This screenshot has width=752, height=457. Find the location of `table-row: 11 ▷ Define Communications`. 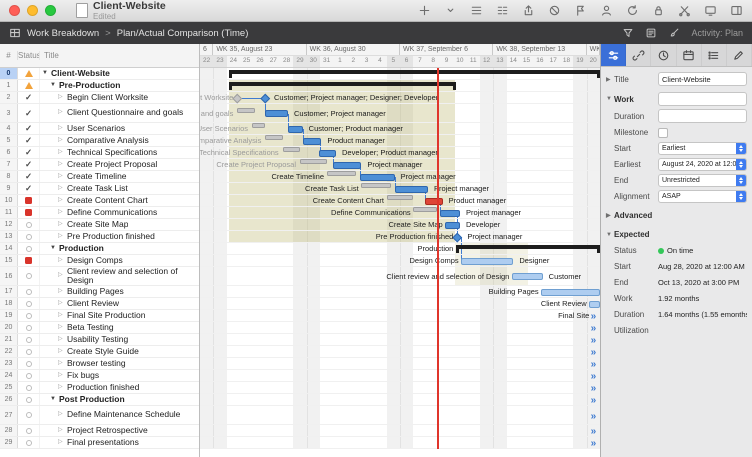

table-row: 11 ▷ Define Communications is located at coordinates (99, 213).